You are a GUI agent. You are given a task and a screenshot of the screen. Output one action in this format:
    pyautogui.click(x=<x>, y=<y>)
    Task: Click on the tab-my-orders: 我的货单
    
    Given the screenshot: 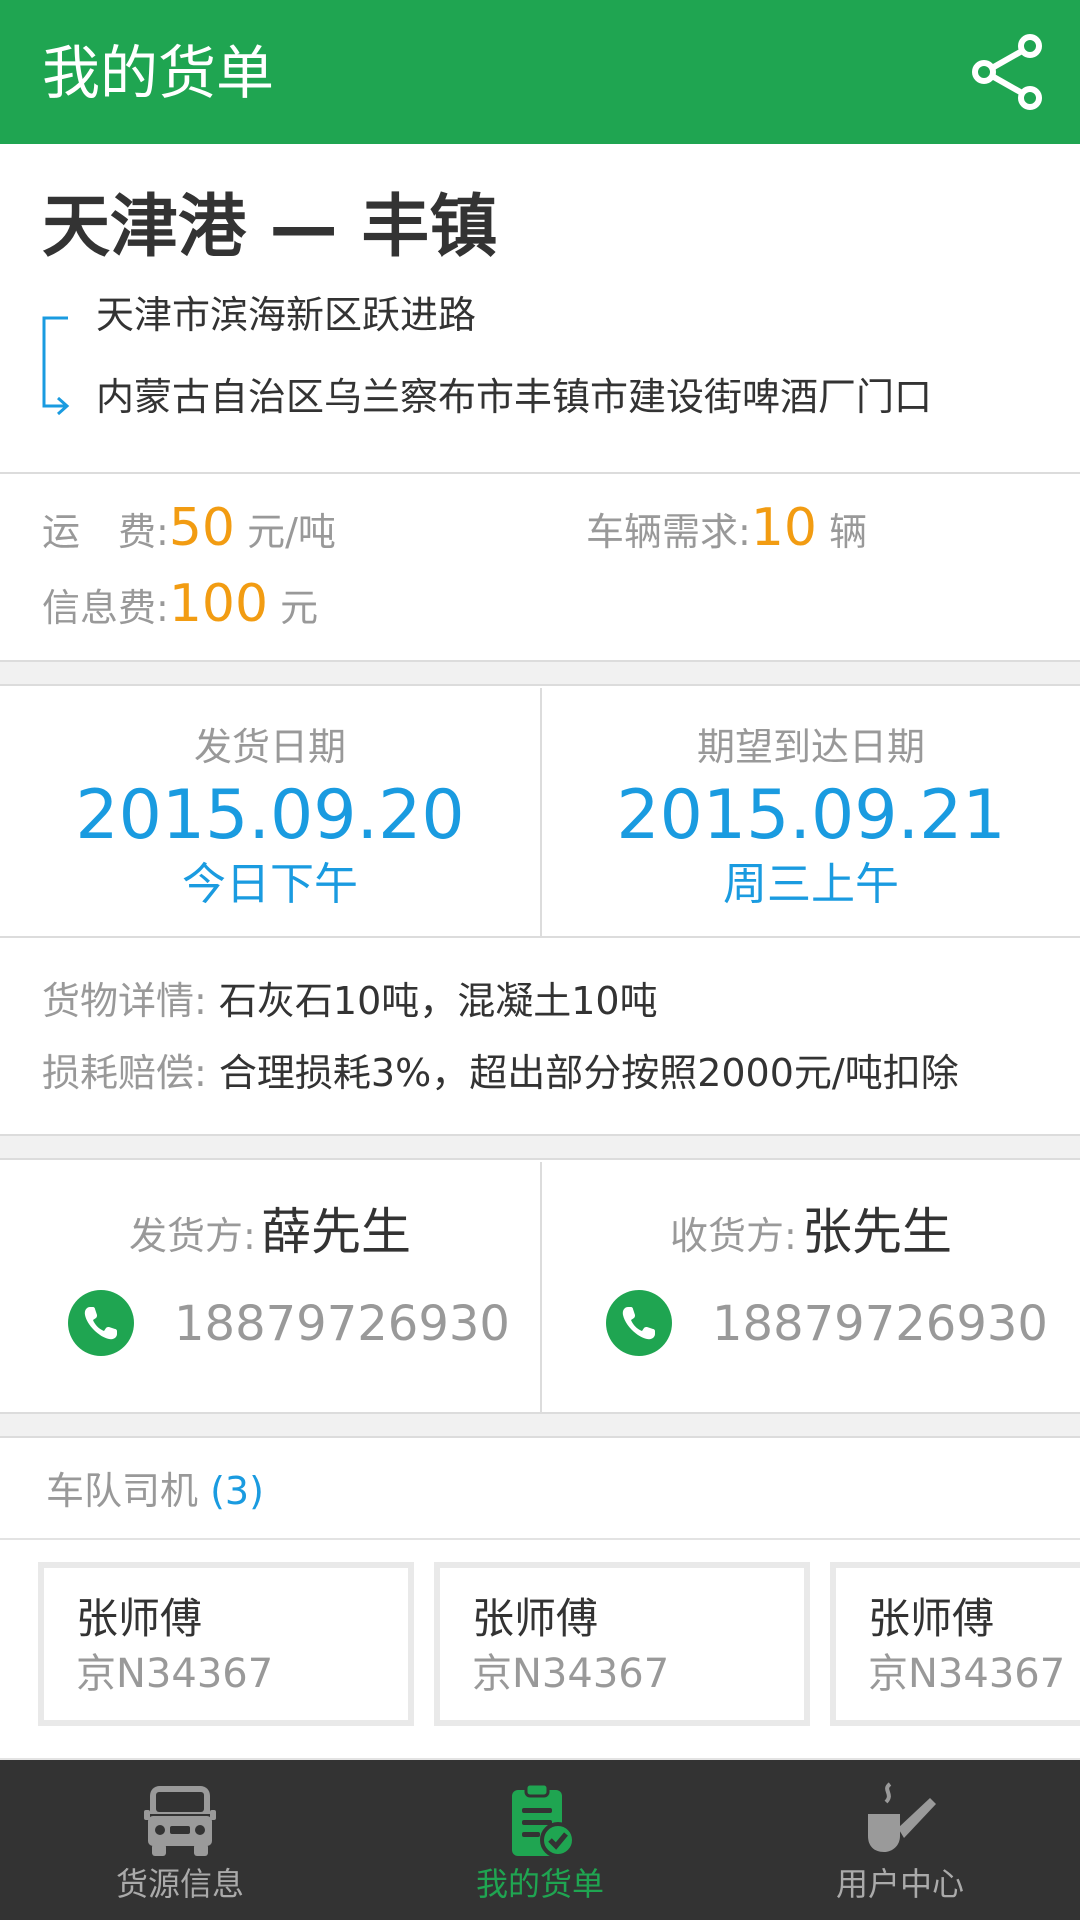 What is the action you would take?
    pyautogui.click(x=540, y=1840)
    